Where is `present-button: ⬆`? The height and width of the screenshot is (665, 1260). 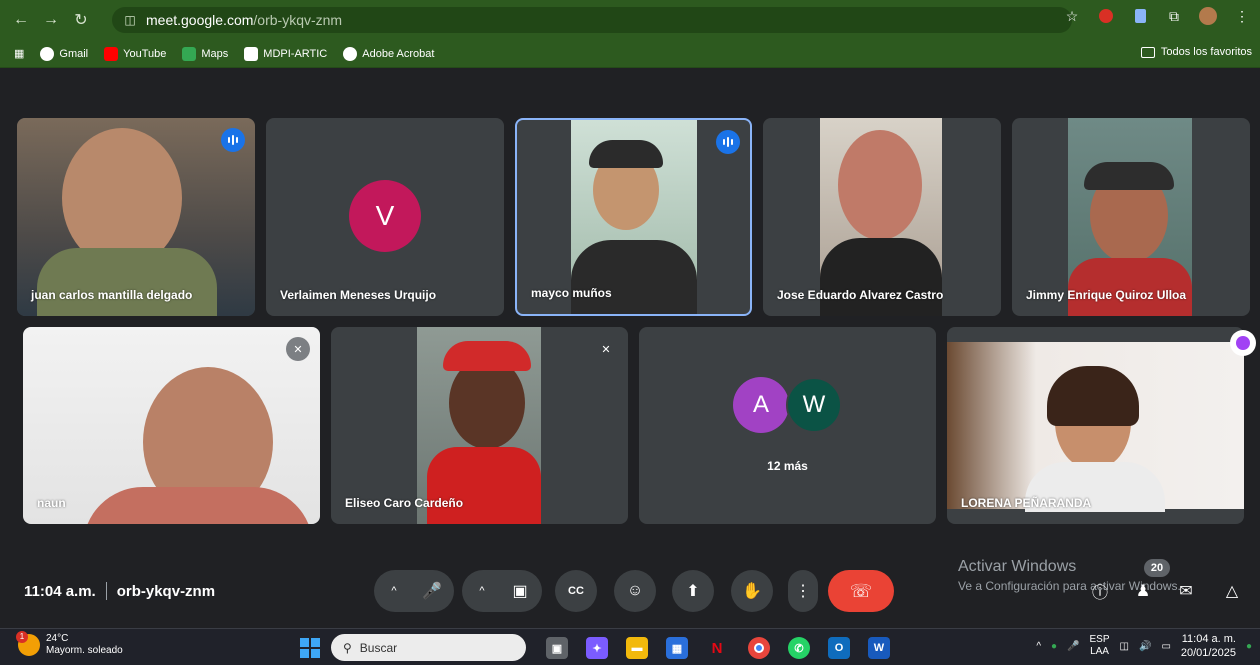
present-button: ⬆ is located at coordinates (693, 591).